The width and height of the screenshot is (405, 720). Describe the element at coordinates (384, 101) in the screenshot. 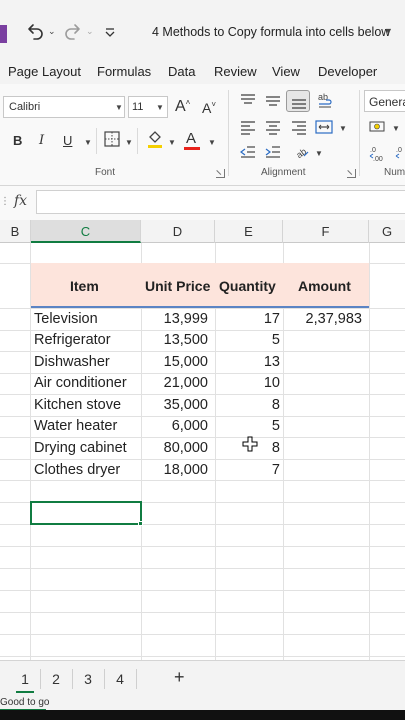

I see `number-format-select: General` at that location.